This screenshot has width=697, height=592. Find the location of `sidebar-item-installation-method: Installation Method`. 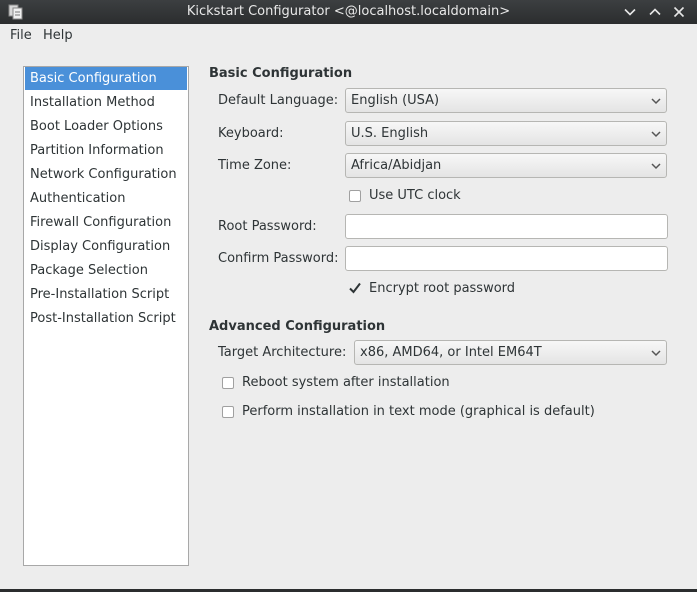

sidebar-item-installation-method: Installation Method is located at coordinates (106, 102).